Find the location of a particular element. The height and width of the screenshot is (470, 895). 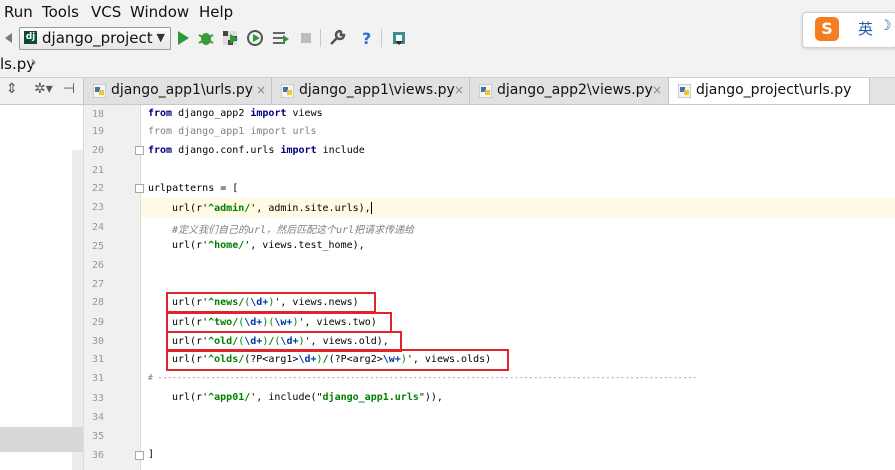

menu-help: Help is located at coordinates (216, 12).